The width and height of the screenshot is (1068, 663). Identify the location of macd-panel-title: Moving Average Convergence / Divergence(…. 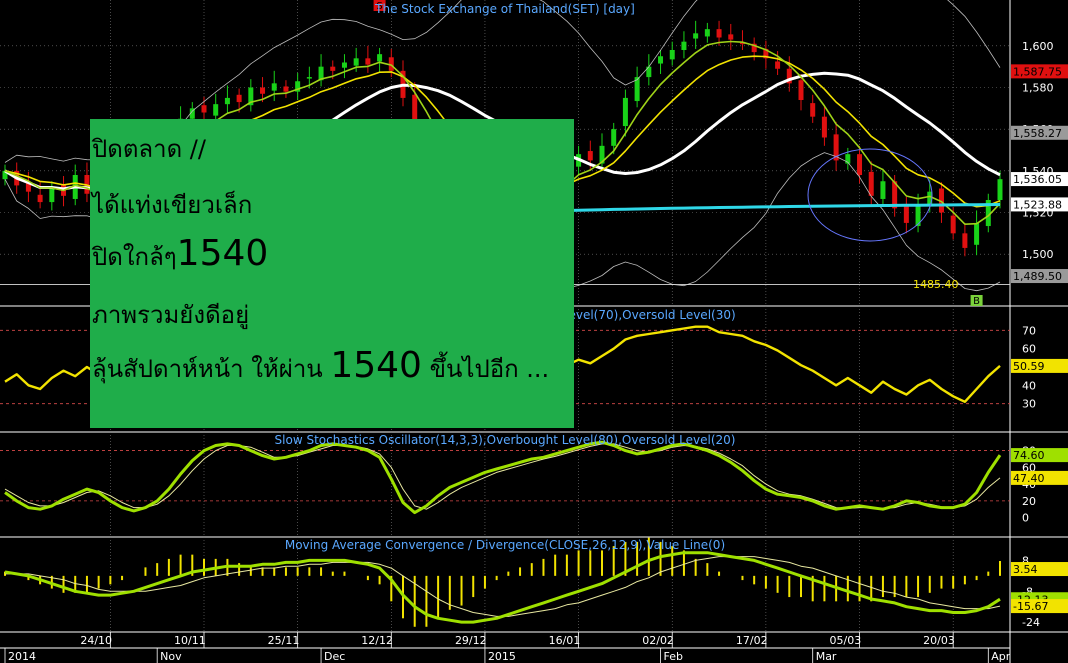
(505, 545).